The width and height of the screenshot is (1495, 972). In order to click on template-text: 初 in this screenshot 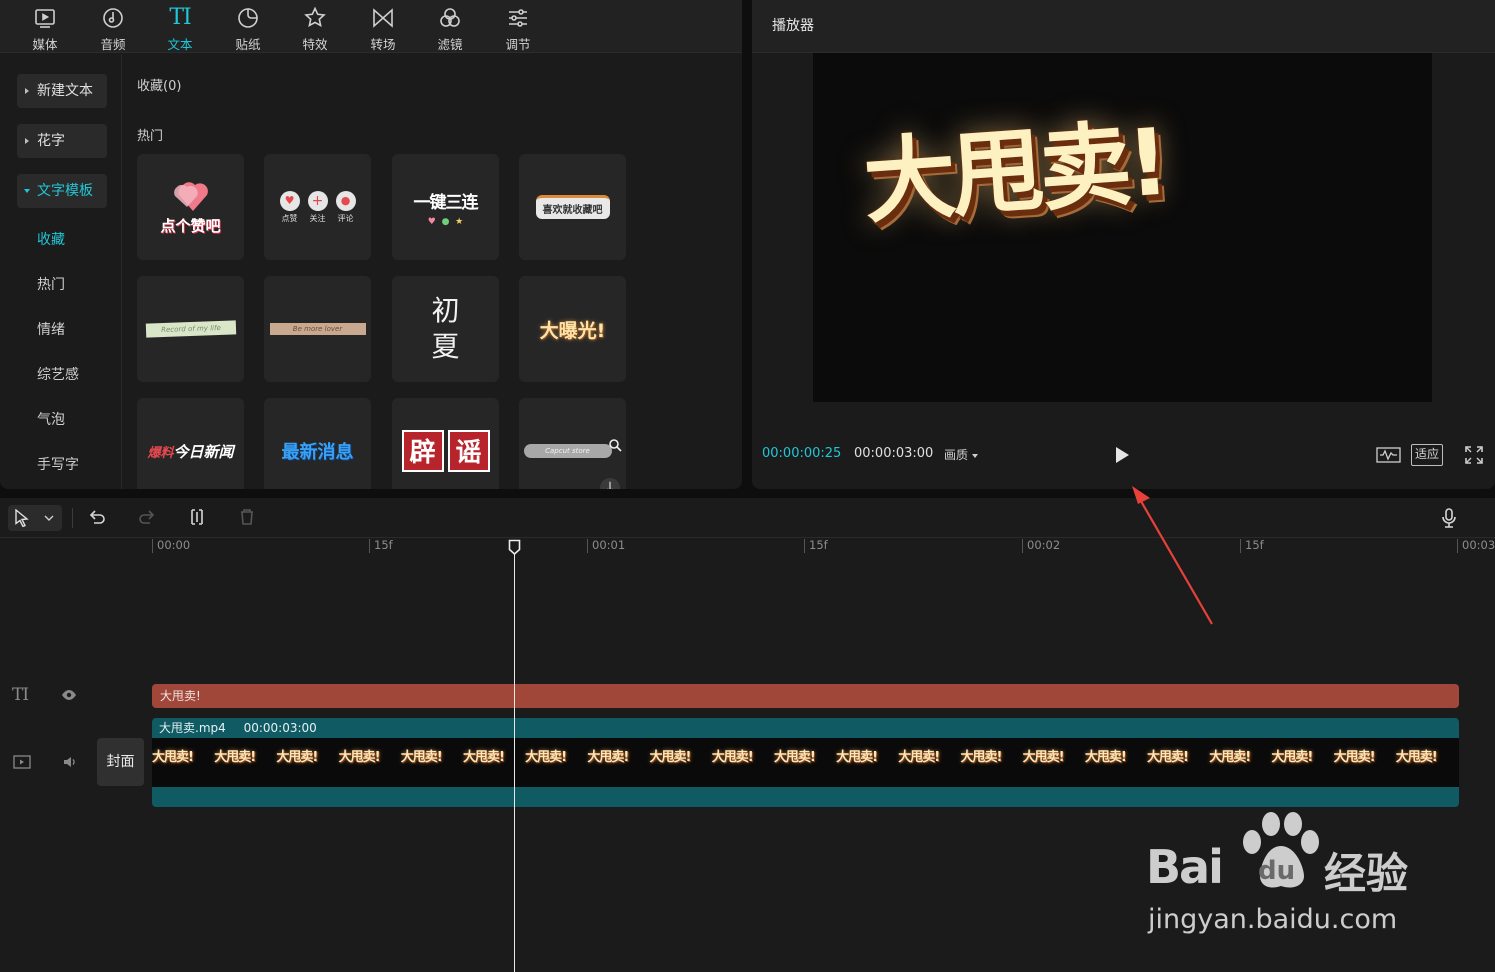, I will do `click(445, 310)`.